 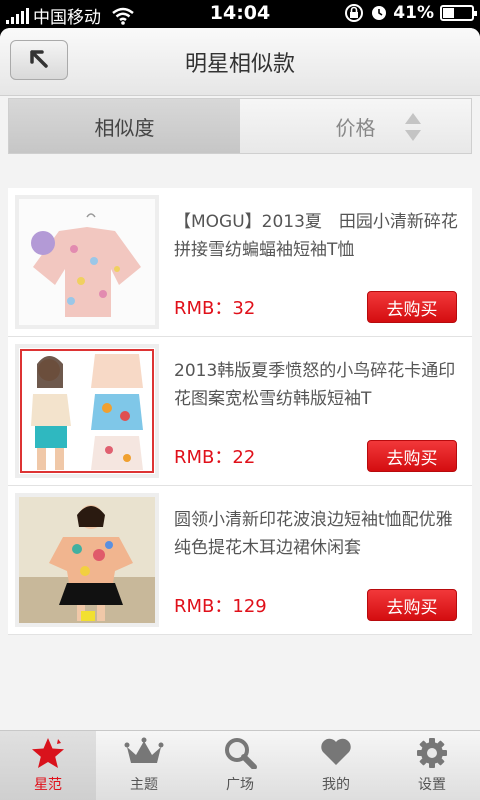 What do you see at coordinates (413, 127) in the screenshot?
I see `sort-arrows-icon` at bounding box center [413, 127].